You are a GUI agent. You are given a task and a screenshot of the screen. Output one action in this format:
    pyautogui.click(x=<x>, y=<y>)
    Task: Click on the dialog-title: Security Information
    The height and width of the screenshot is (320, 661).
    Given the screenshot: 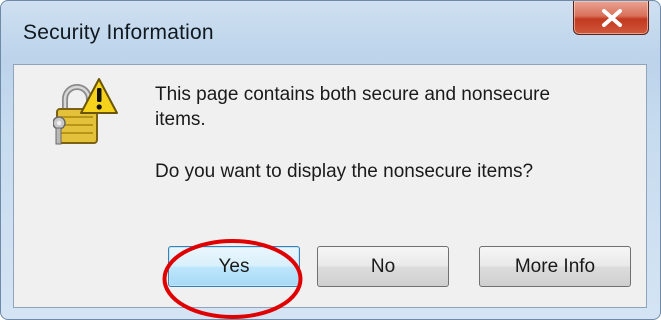 What is the action you would take?
    pyautogui.click(x=118, y=32)
    